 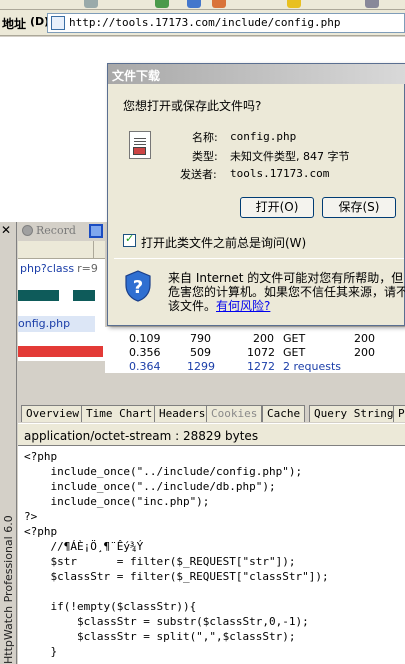 I want to click on tab-cookies: Cookies, so click(x=234, y=413).